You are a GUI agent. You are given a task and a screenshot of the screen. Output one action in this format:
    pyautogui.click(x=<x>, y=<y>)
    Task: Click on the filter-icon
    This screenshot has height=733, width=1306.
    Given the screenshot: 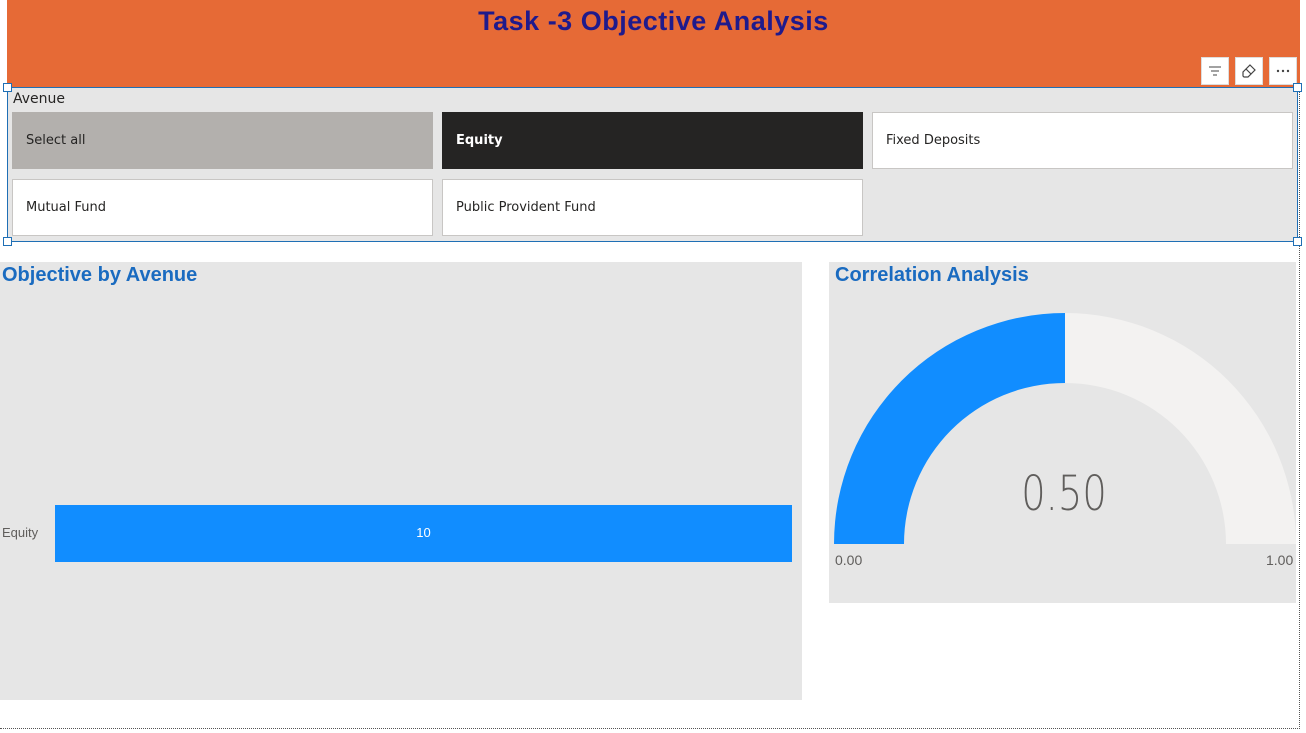 What is the action you would take?
    pyautogui.click(x=1215, y=71)
    